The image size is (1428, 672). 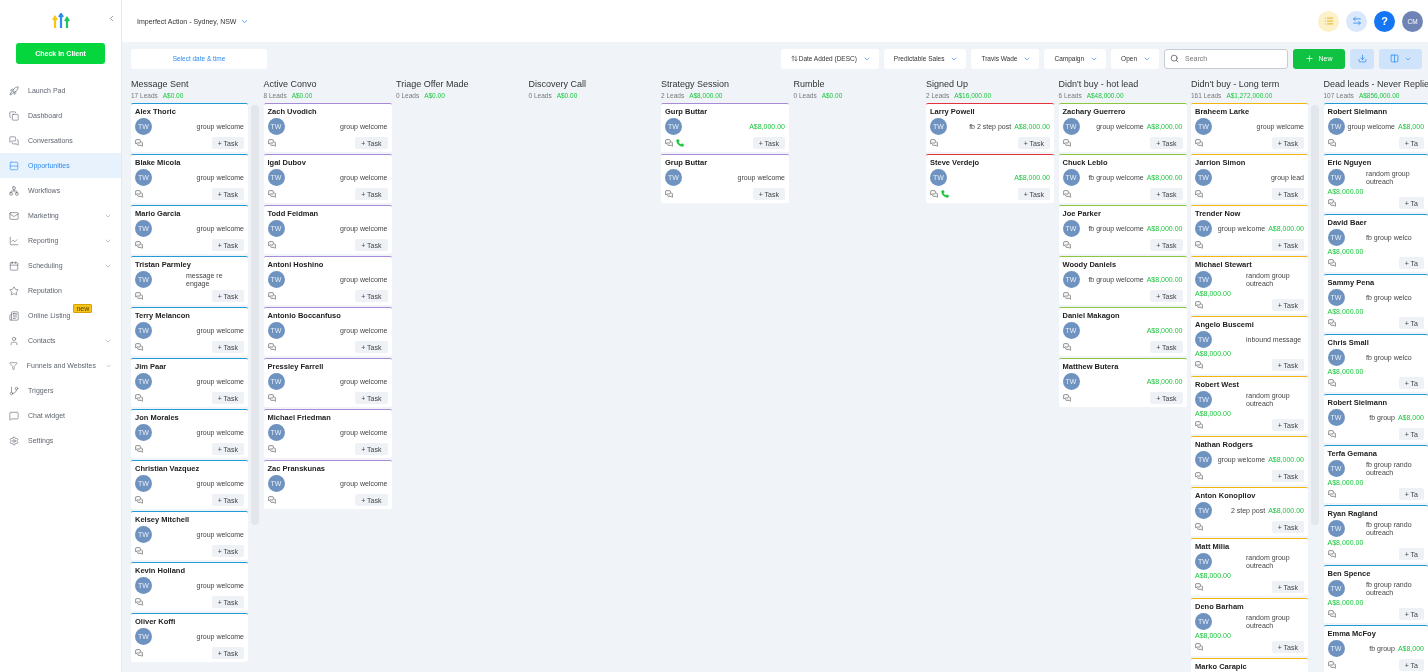 What do you see at coordinates (1099, 84) in the screenshot?
I see `column-title: Didn't buy - hot lead` at bounding box center [1099, 84].